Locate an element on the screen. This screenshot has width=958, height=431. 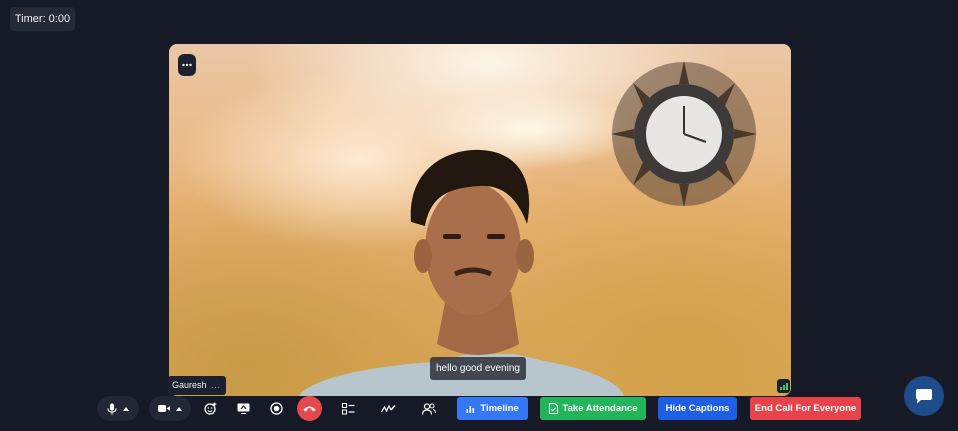
participant-name: Gauresh is located at coordinates (189, 385).